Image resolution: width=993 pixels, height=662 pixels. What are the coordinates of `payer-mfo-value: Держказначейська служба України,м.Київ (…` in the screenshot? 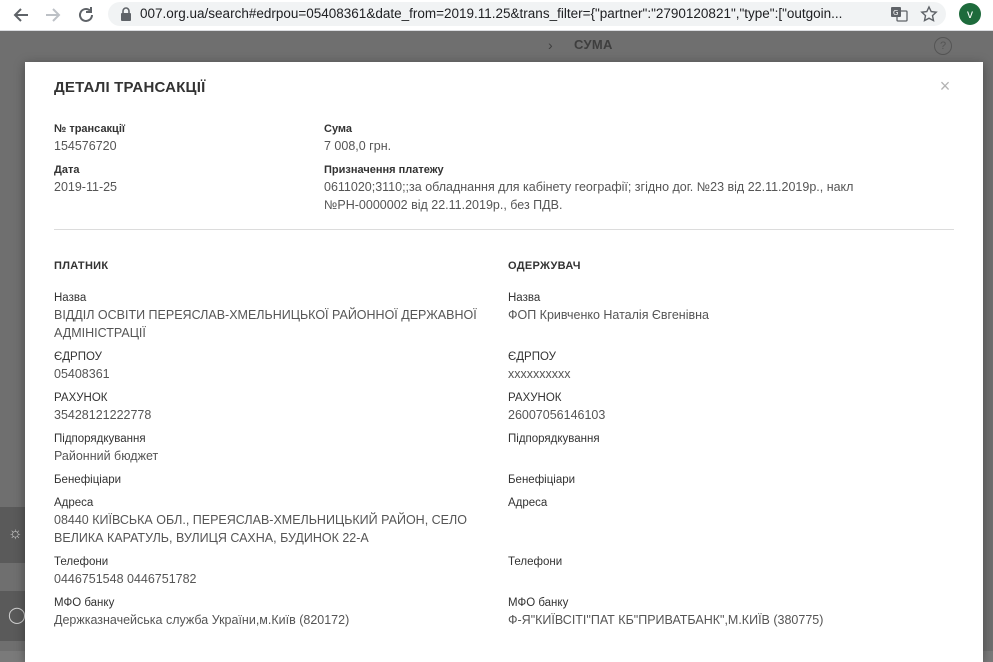 It's located at (202, 620).